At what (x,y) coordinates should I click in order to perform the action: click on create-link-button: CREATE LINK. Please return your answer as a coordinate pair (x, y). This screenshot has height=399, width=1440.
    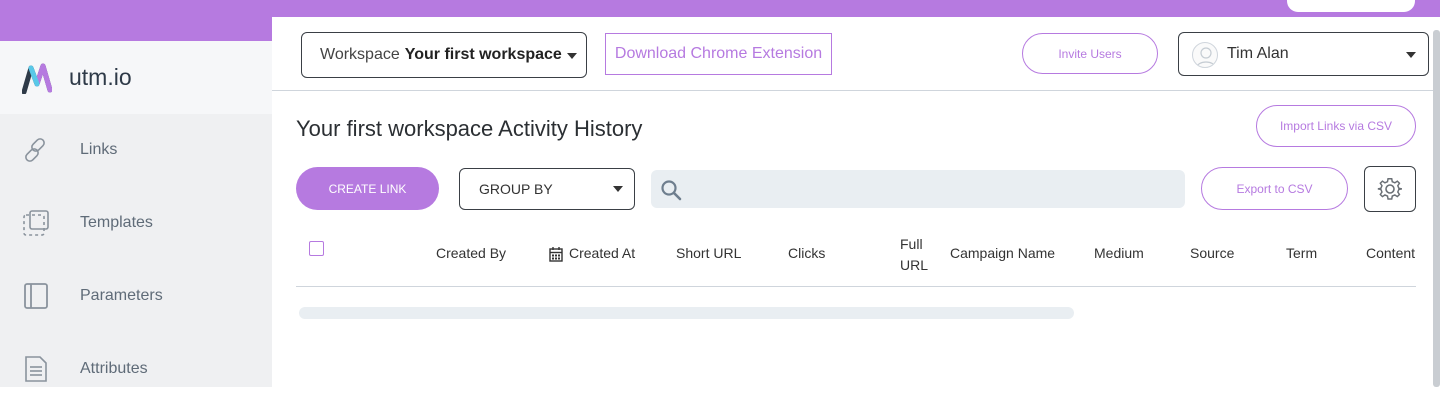
    Looking at the image, I should click on (367, 188).